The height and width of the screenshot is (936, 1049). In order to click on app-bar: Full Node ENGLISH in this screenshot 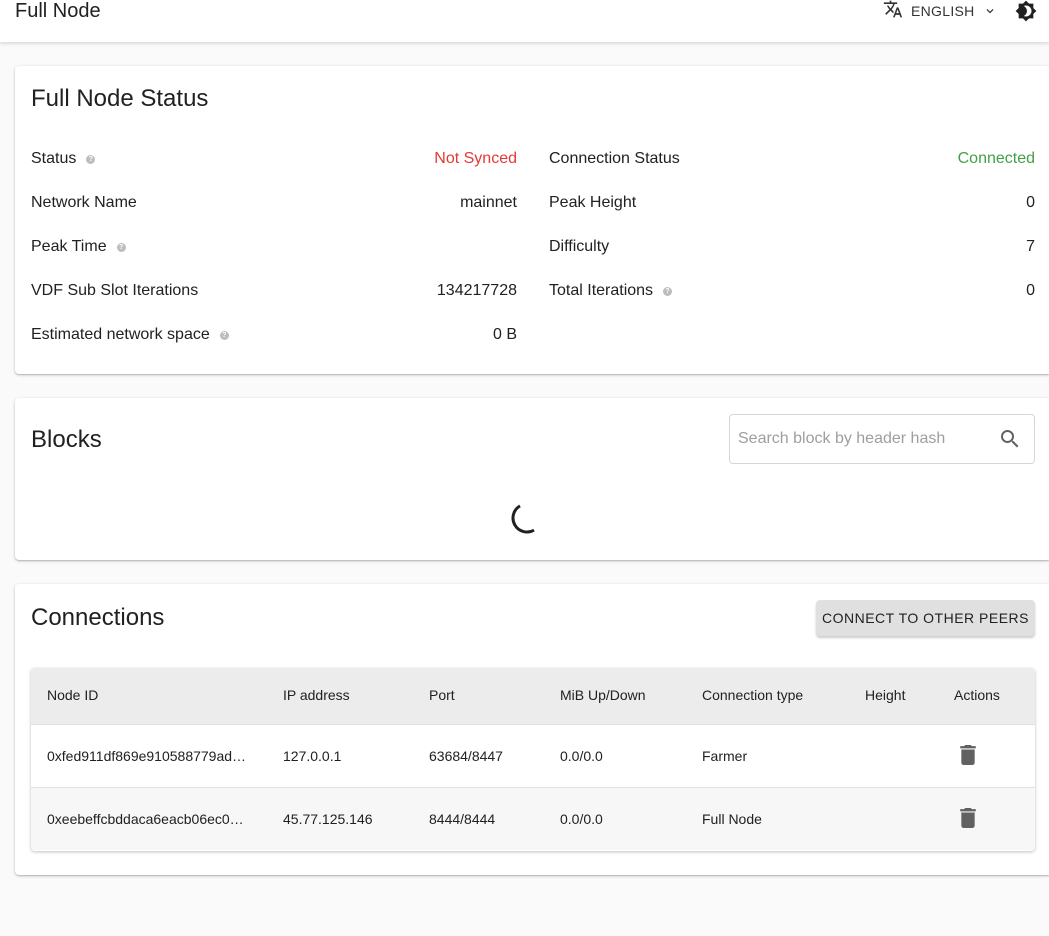, I will do `click(524, 21)`.